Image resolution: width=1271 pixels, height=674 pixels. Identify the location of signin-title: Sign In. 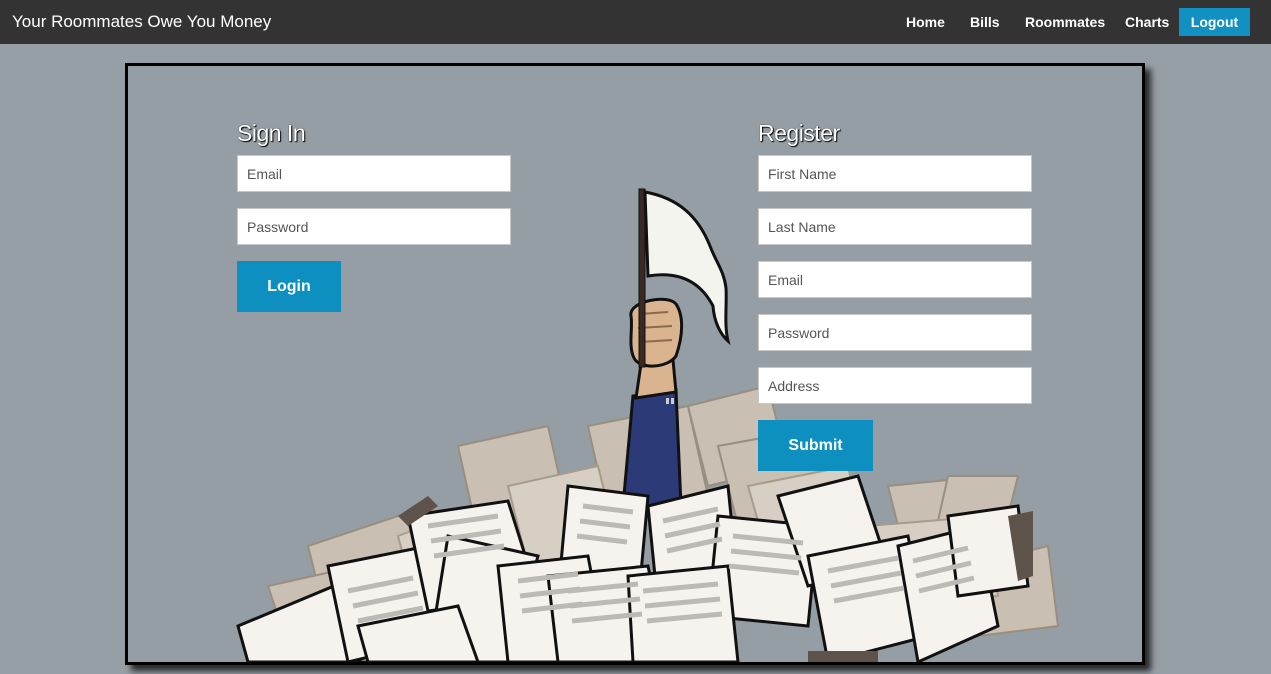
(271, 133).